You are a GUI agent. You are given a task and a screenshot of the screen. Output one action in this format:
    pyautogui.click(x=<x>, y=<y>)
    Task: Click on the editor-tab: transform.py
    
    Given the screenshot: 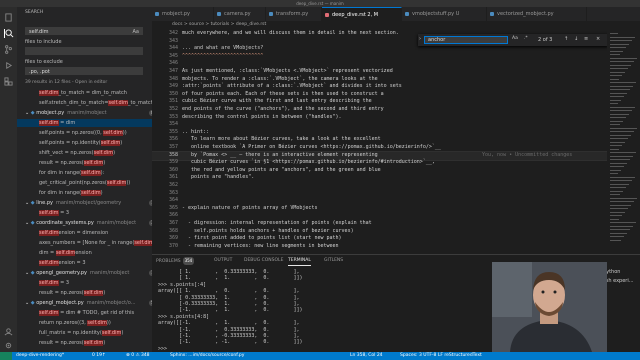 What is the action you would take?
    pyautogui.click(x=294, y=14)
    